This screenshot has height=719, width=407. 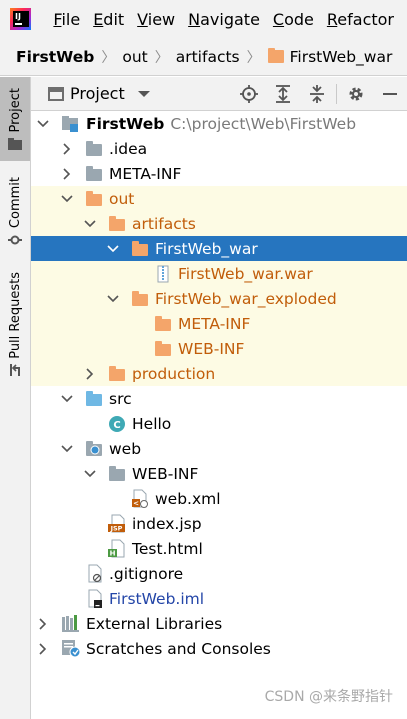 I want to click on commit-icon, so click(x=15, y=240).